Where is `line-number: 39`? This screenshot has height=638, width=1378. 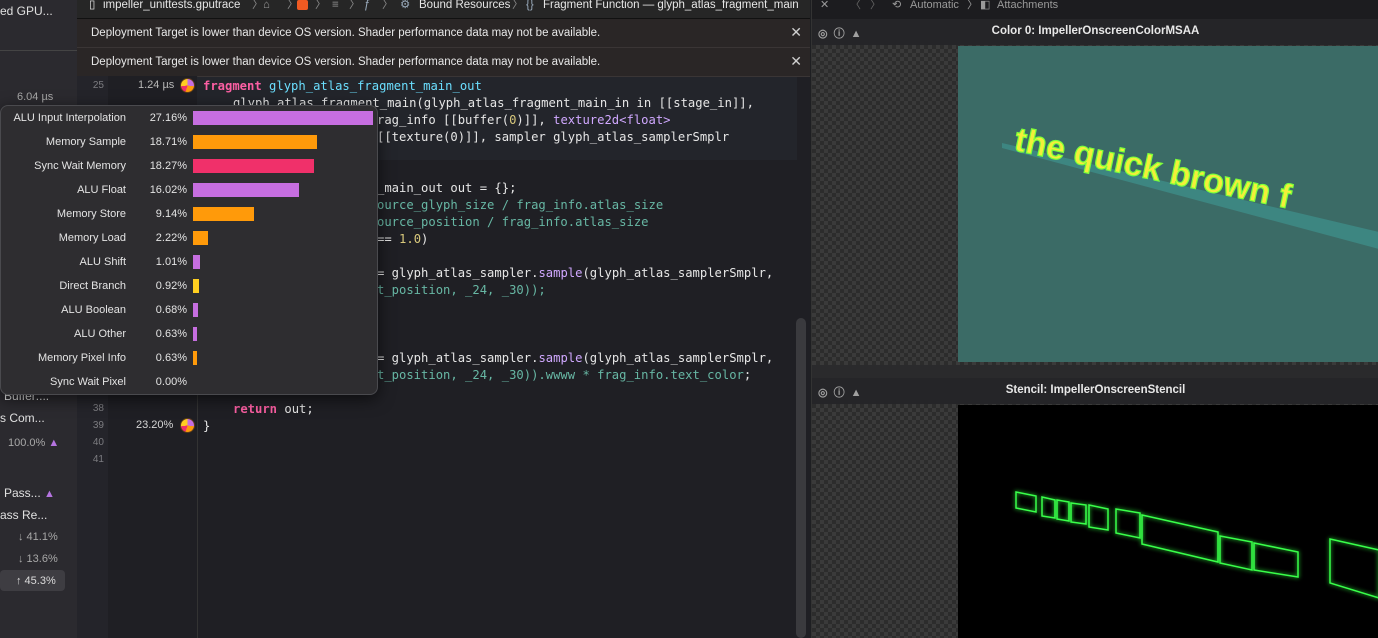
line-number: 39 is located at coordinates (98, 425).